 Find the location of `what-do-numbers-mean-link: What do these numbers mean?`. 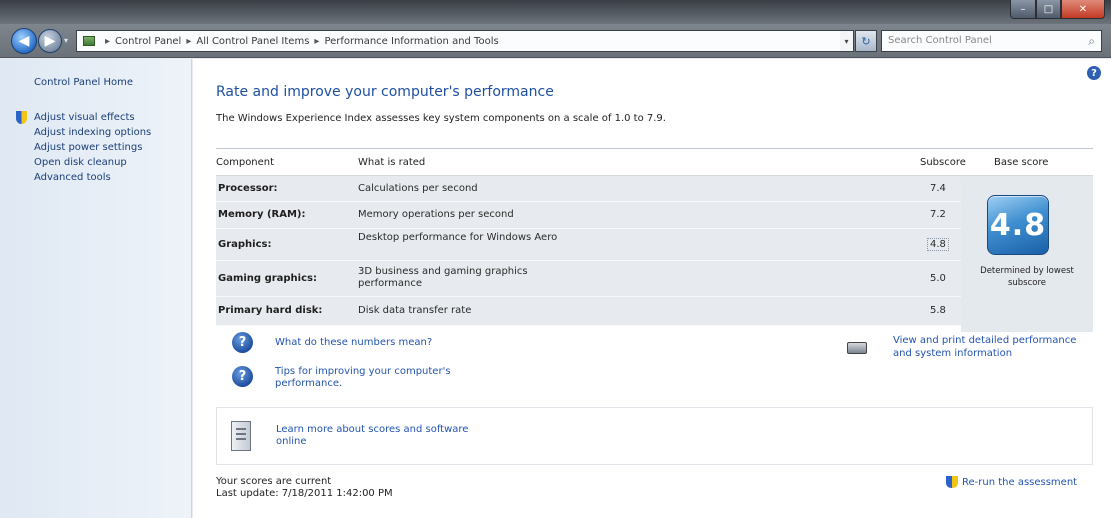

what-do-numbers-mean-link: What do these numbers mean? is located at coordinates (353, 343).